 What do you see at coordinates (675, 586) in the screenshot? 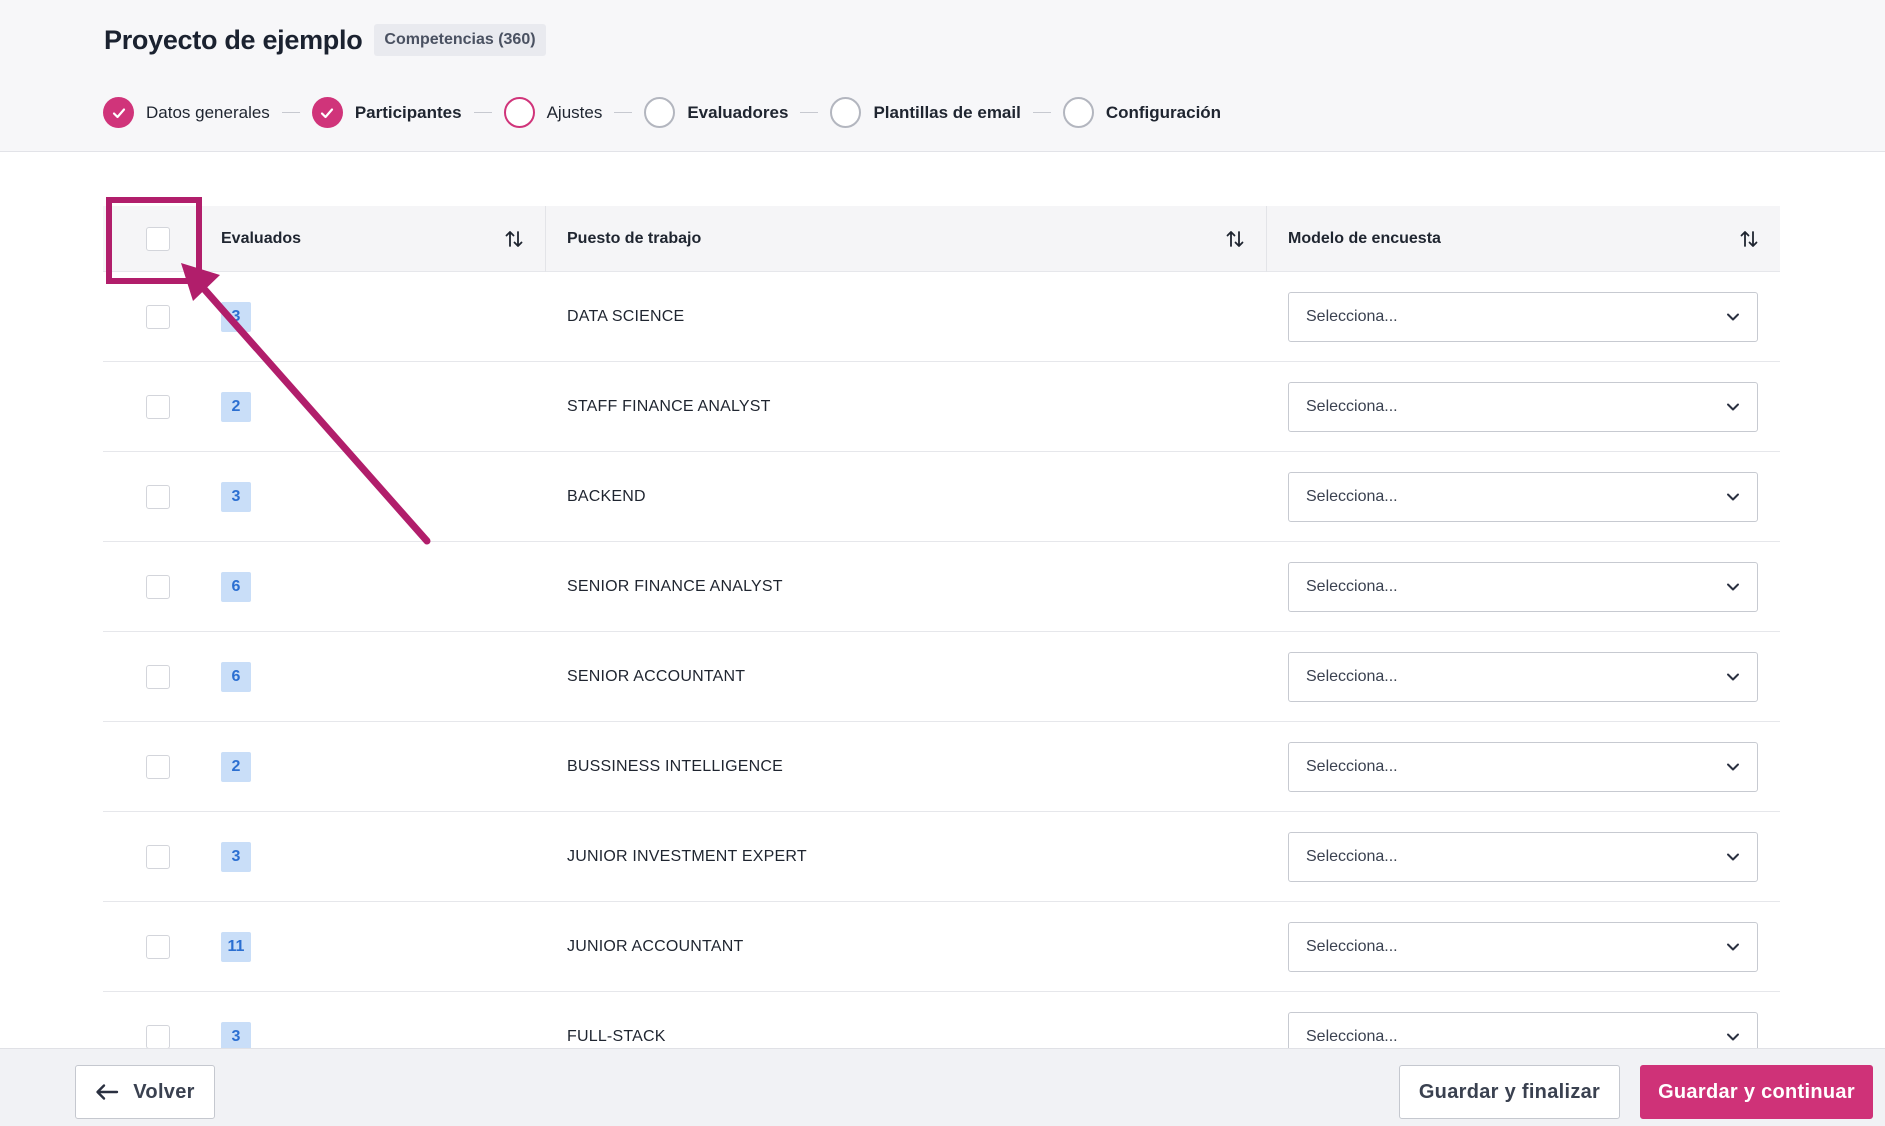
I see `puesto-cell: SENIOR FINANCE ANALYST` at bounding box center [675, 586].